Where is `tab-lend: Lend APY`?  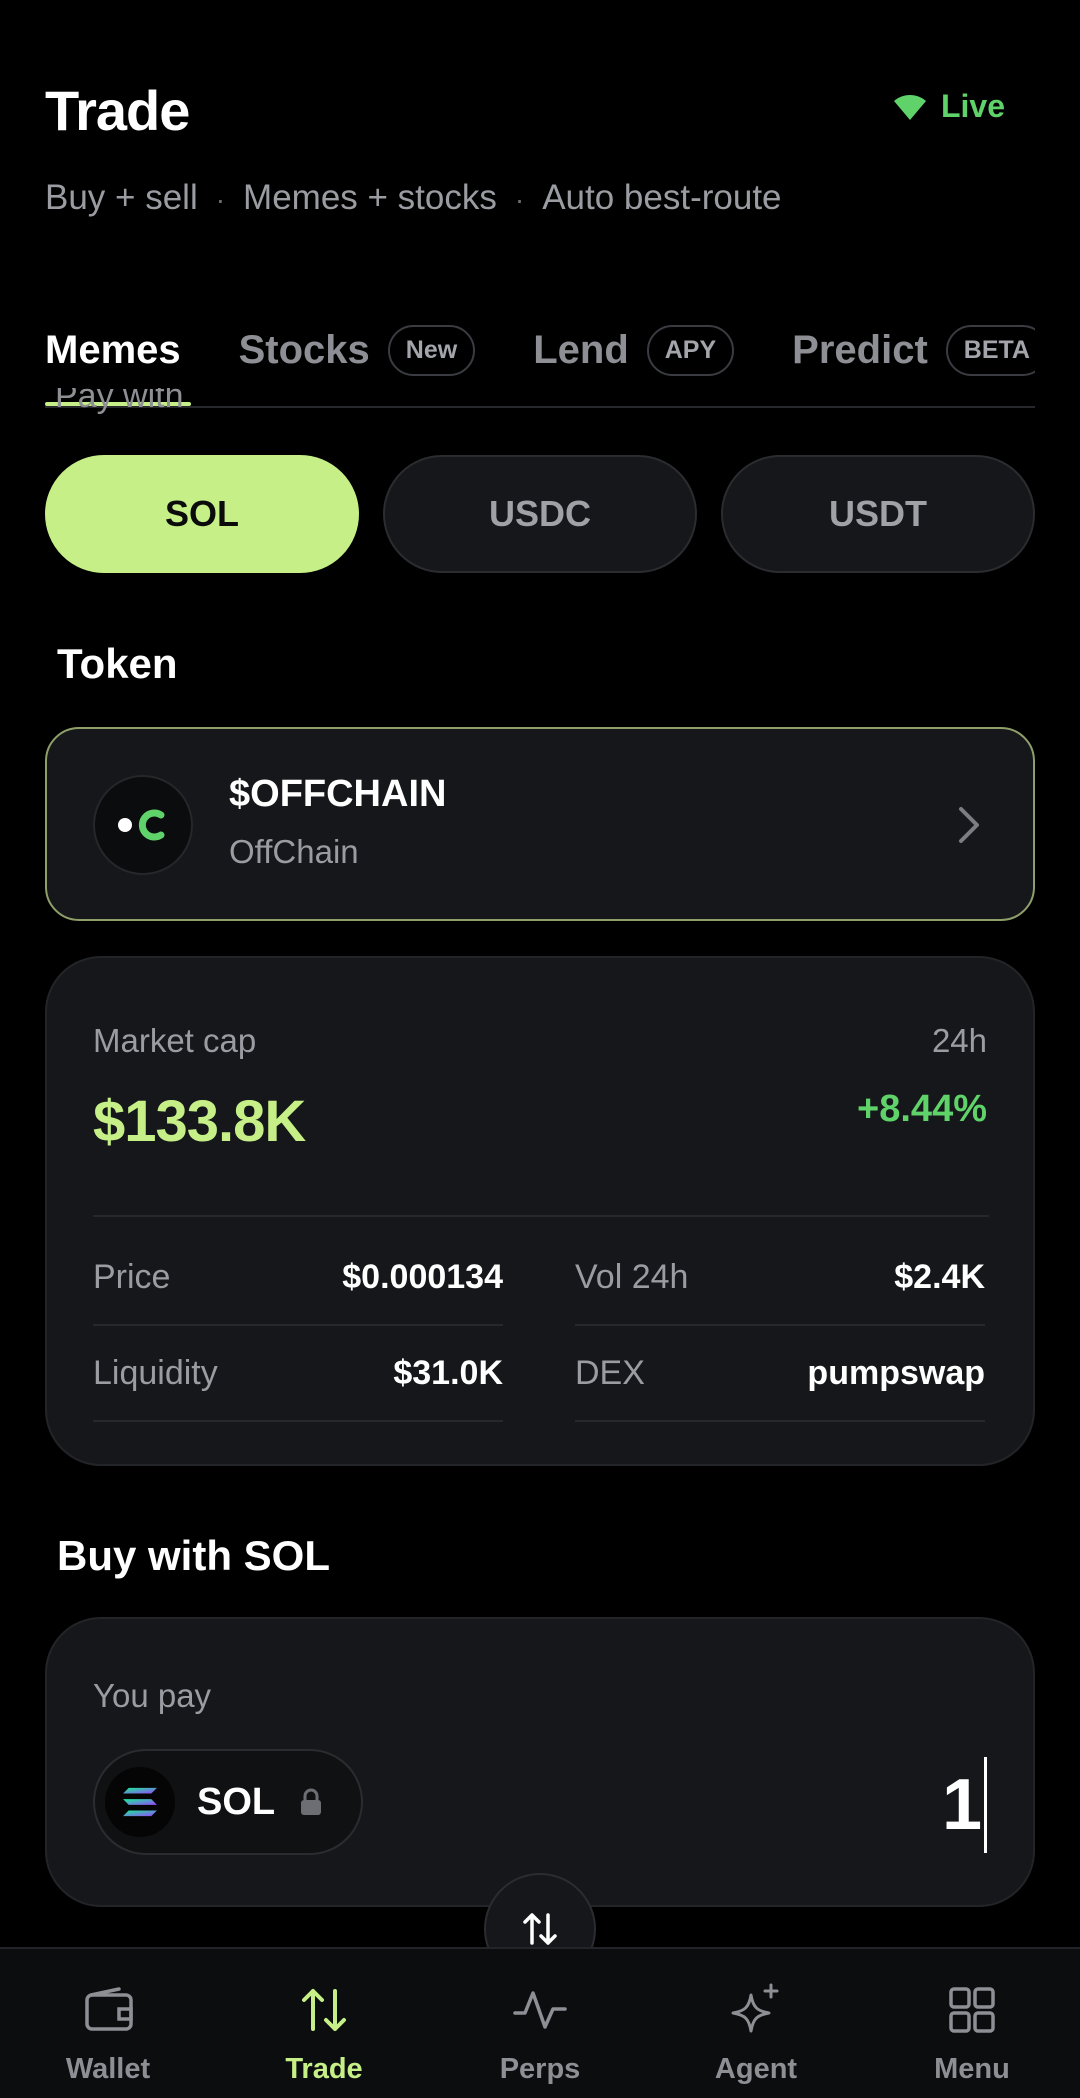
tab-lend: Lend APY is located at coordinates (634, 350).